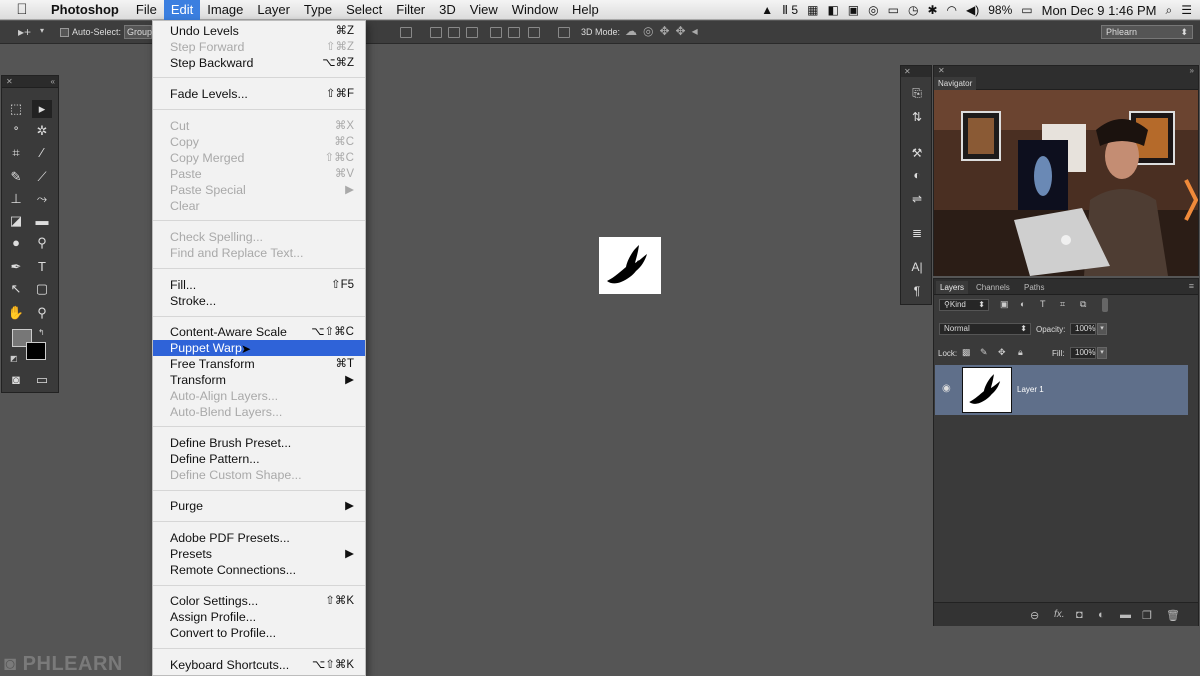 The height and width of the screenshot is (676, 1200). Describe the element at coordinates (917, 291) in the screenshot. I see `paragraph-icon: ¶` at that location.